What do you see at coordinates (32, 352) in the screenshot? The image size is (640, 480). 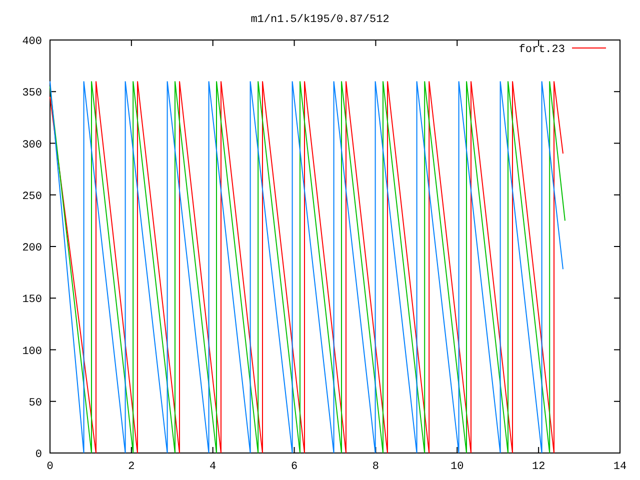 I see `tick-label: 100` at bounding box center [32, 352].